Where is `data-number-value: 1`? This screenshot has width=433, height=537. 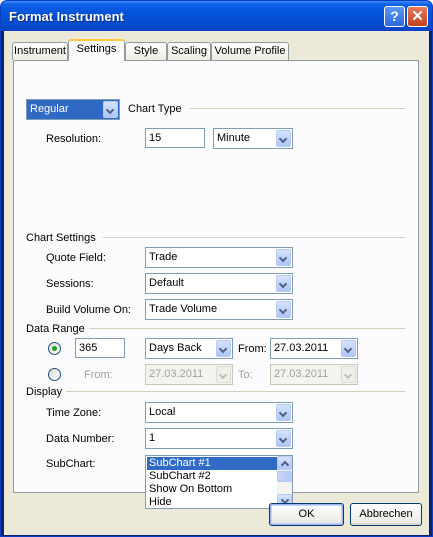 data-number-value: 1 is located at coordinates (152, 438).